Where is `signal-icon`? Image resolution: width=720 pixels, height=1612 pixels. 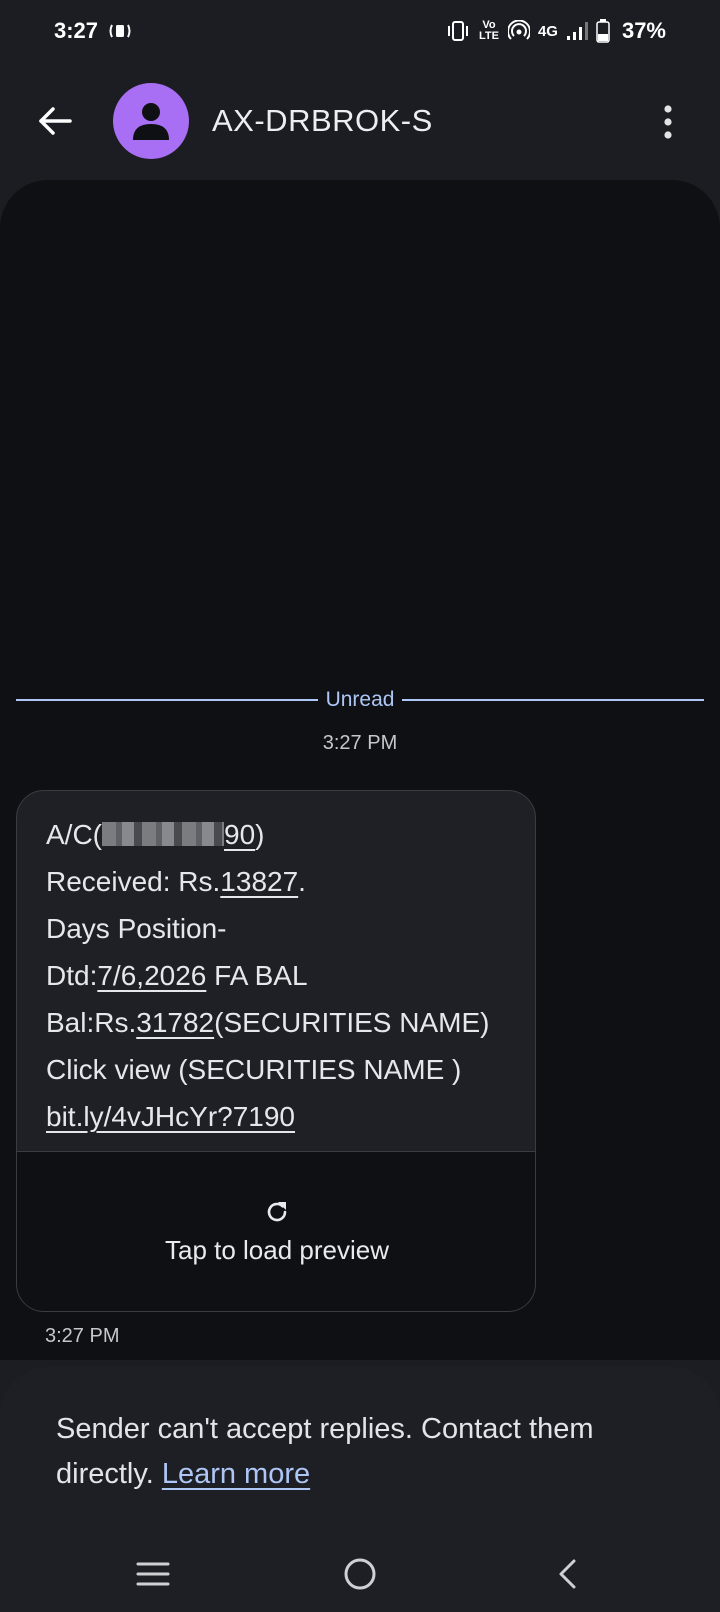 signal-icon is located at coordinates (577, 31).